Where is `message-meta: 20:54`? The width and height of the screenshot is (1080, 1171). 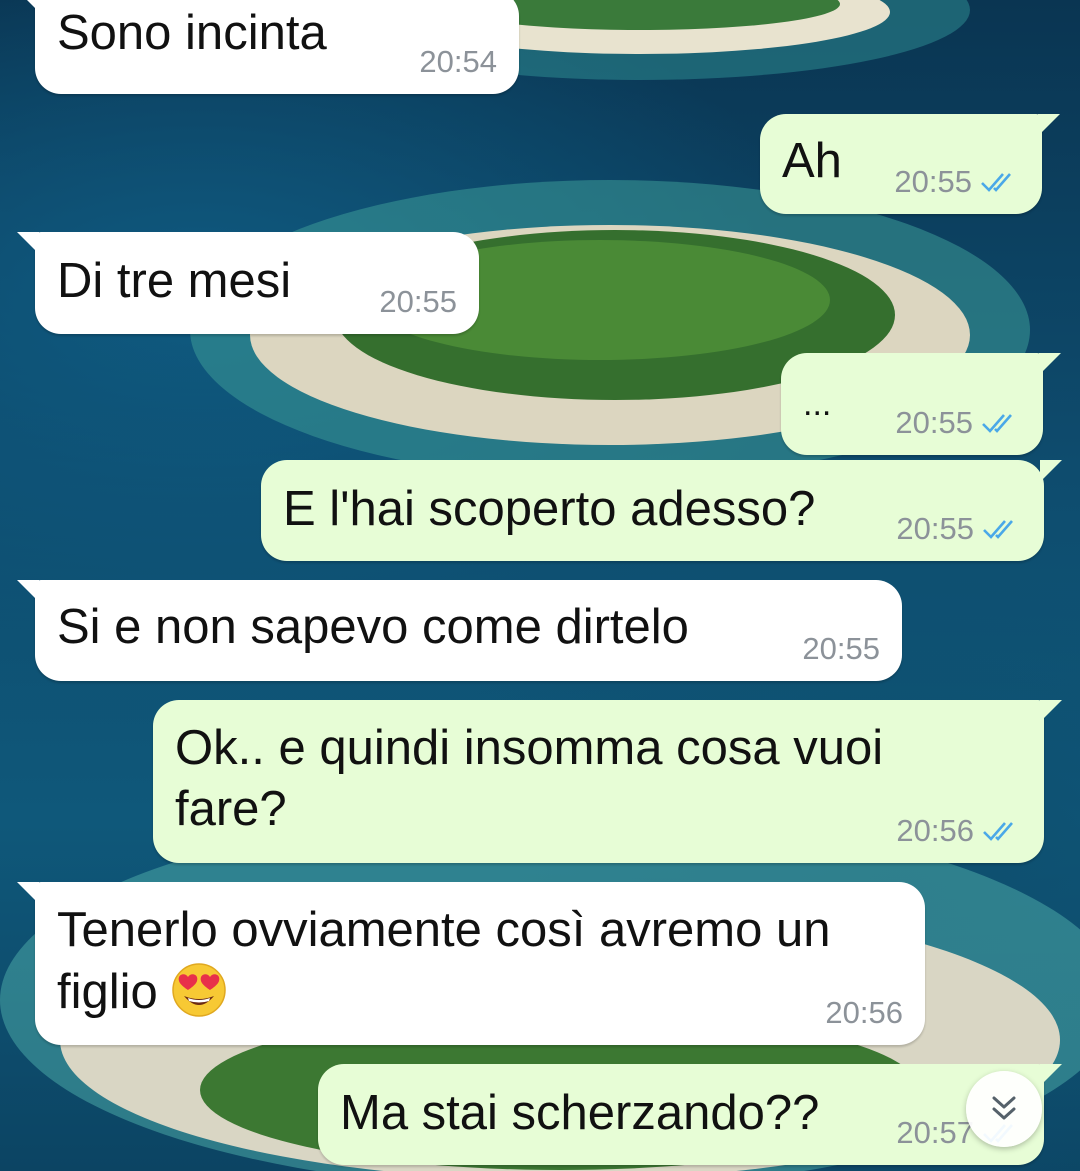 message-meta: 20:54 is located at coordinates (458, 62).